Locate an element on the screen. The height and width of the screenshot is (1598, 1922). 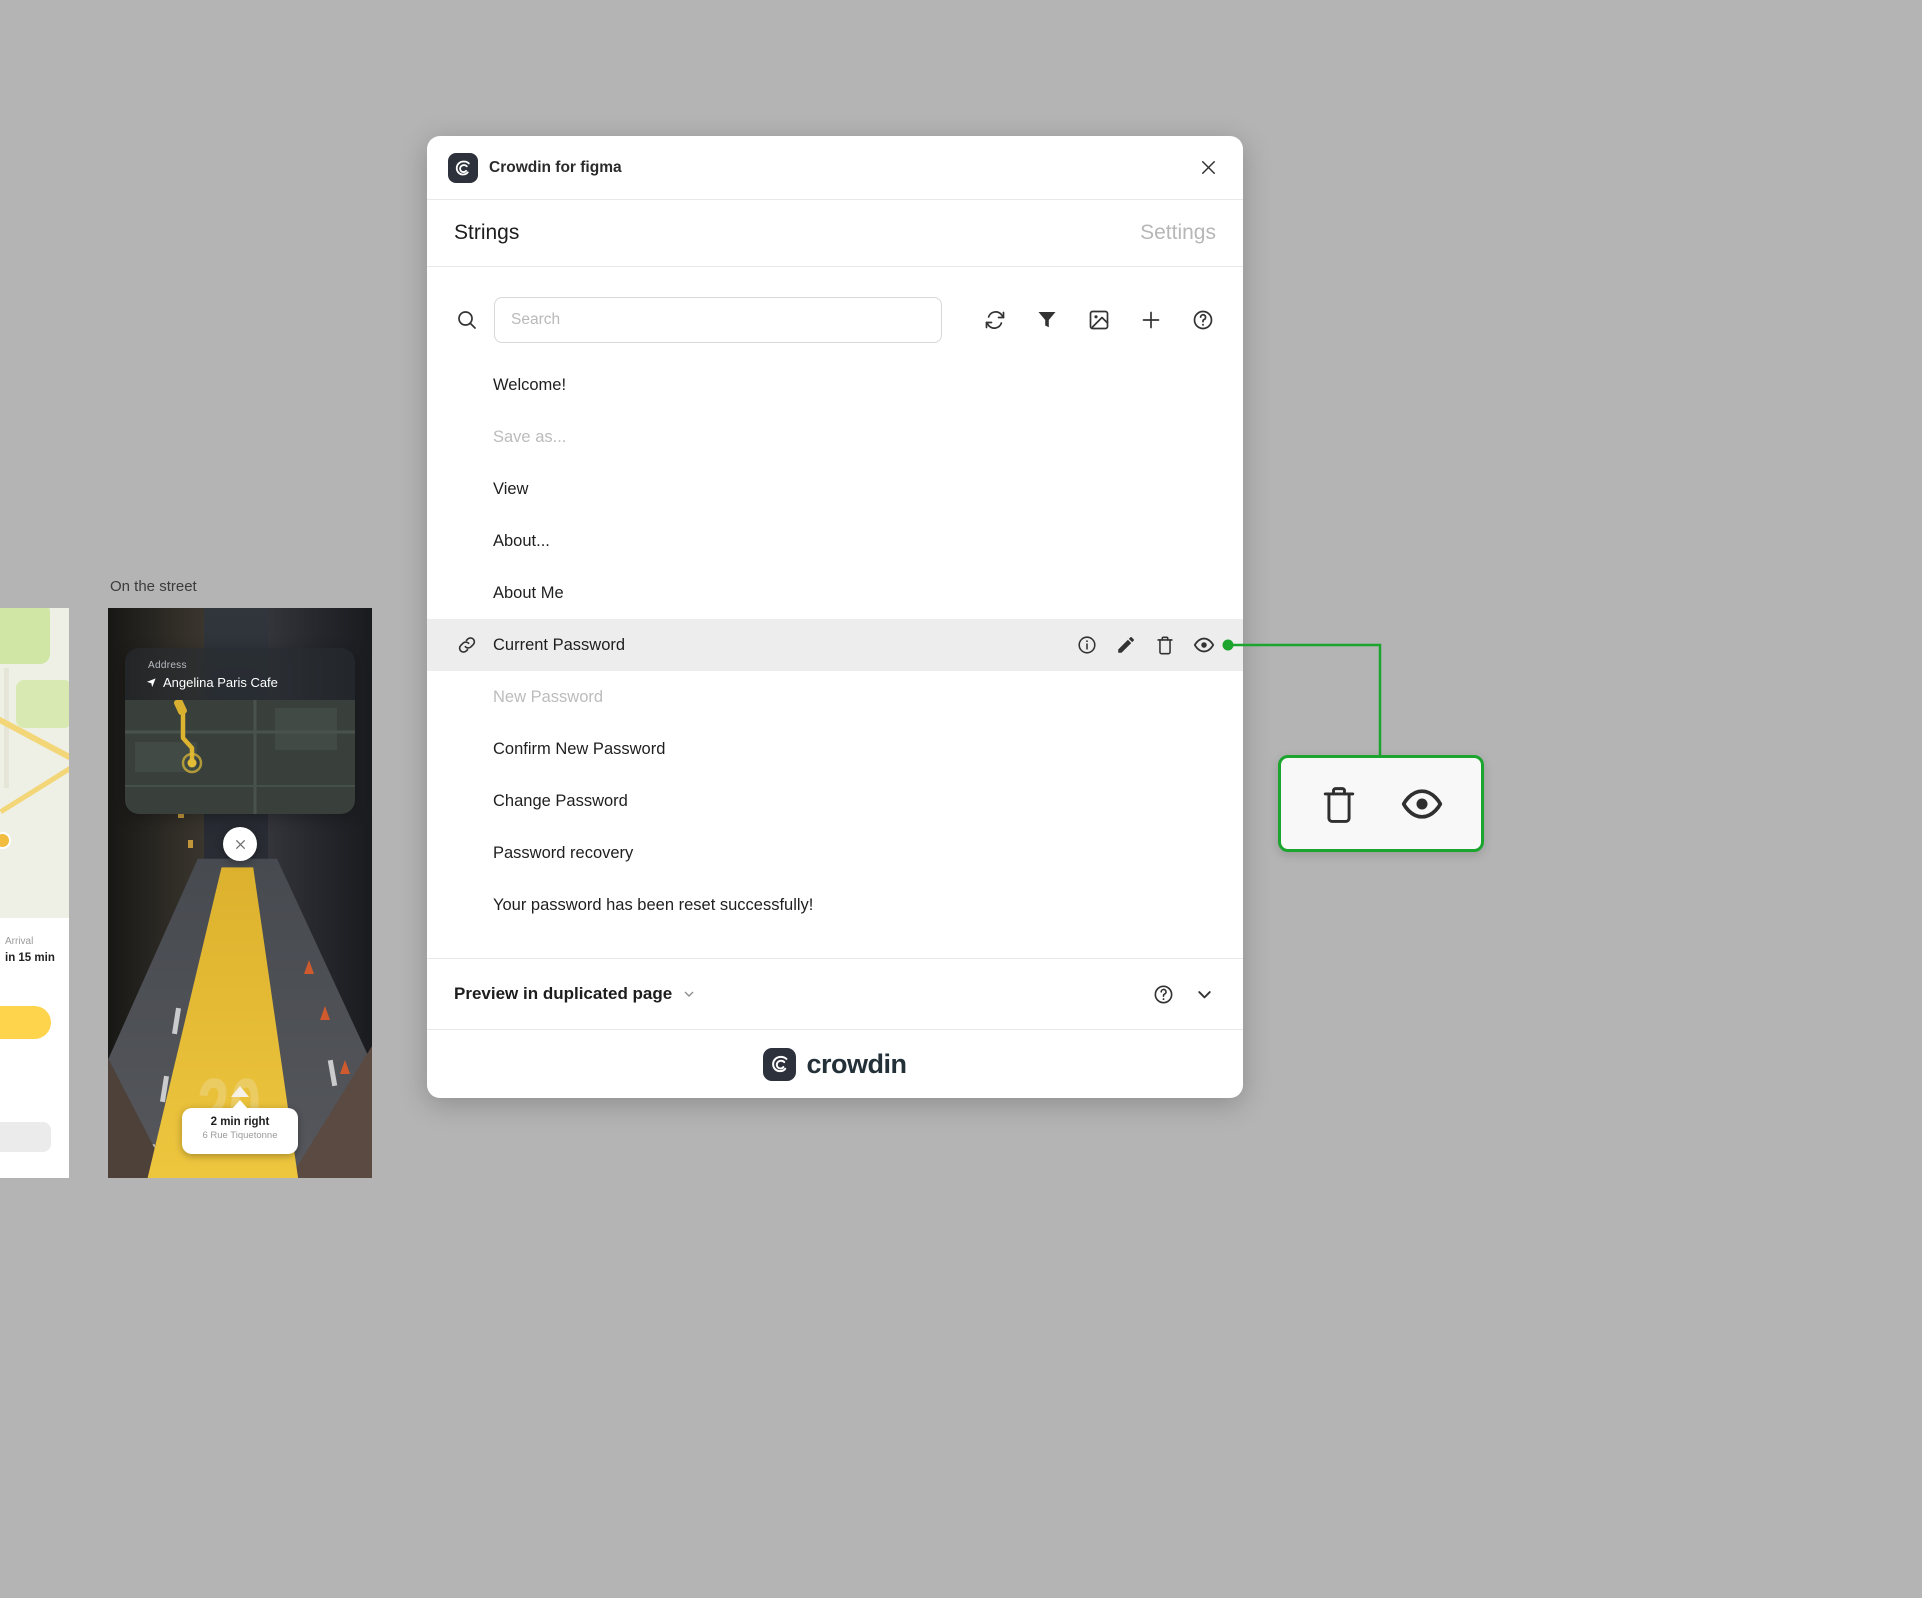
navigation-icon is located at coordinates (151, 683).